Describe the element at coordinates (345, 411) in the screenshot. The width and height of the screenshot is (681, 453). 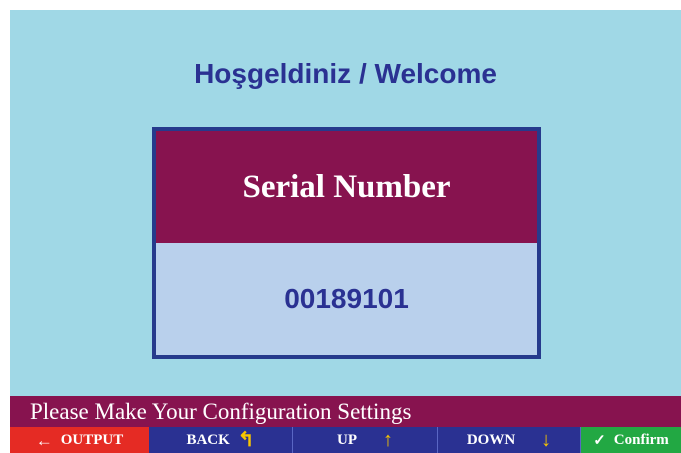
I see `status-message: Please Make Your Configuration Settings` at that location.